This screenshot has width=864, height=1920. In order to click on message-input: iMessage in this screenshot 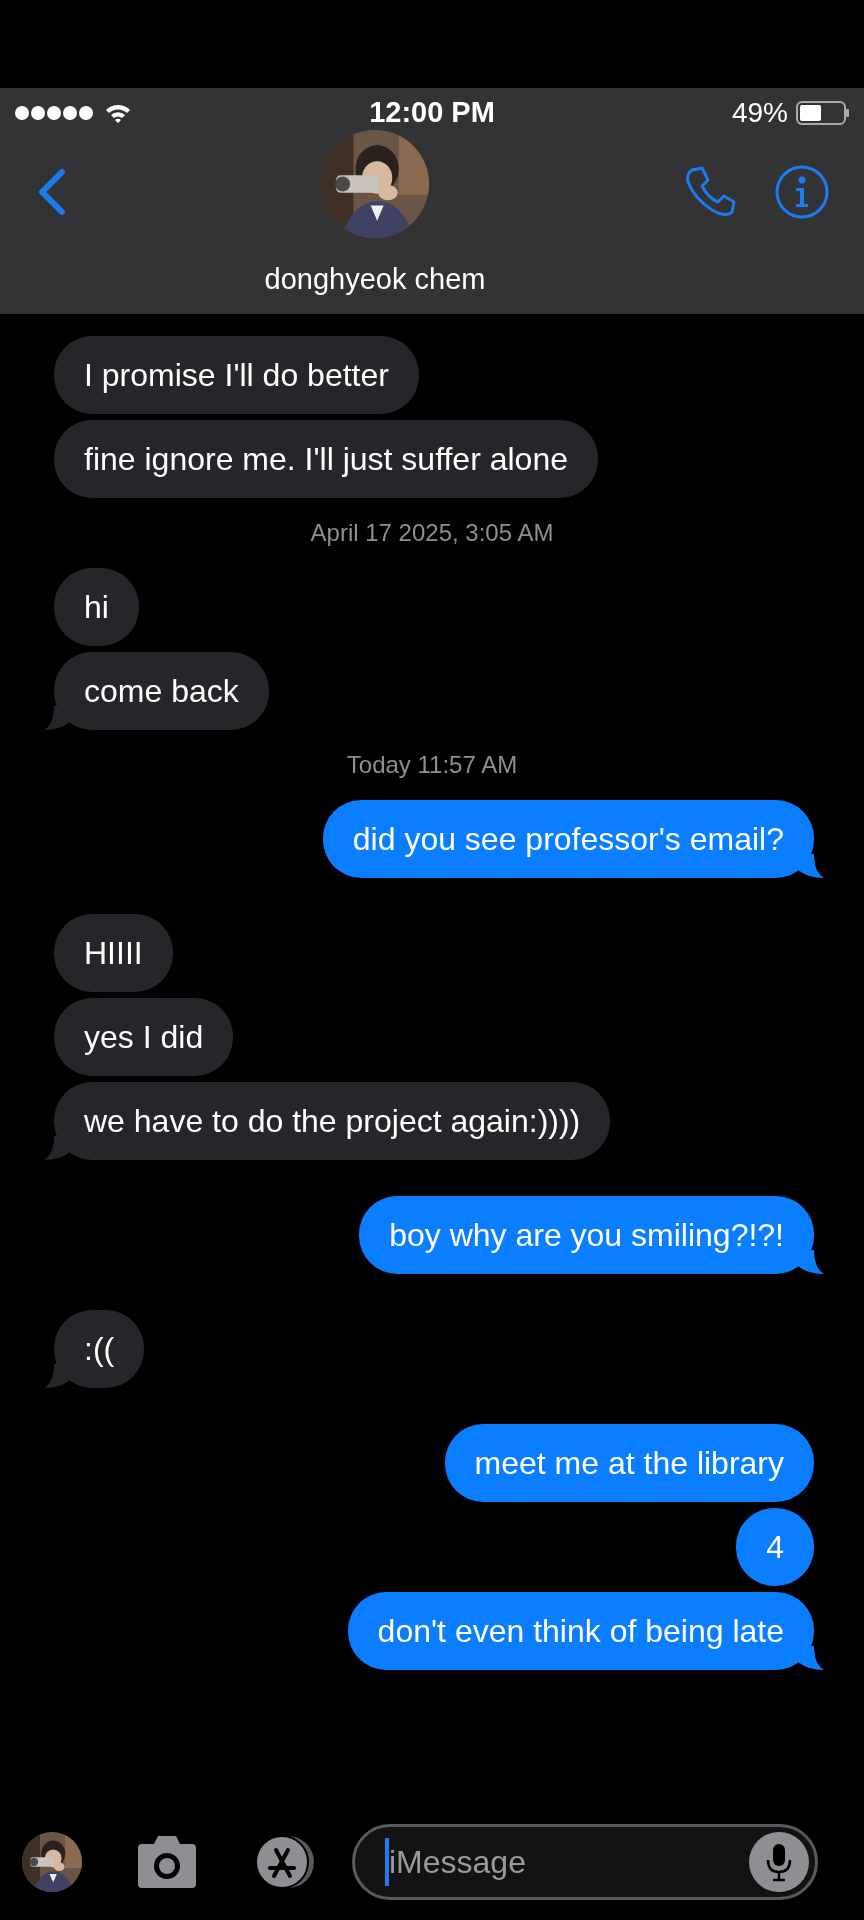, I will do `click(569, 1862)`.